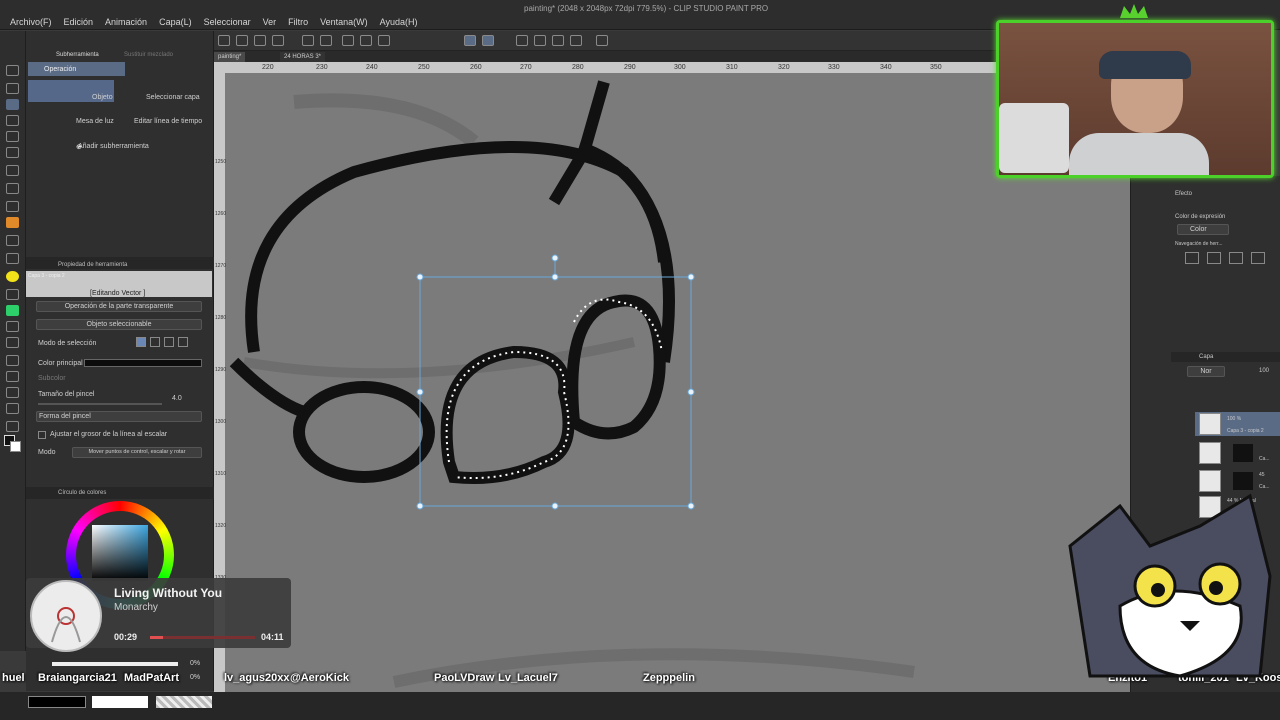 Image resolution: width=1280 pixels, height=720 pixels. What do you see at coordinates (528, 678) in the screenshot?
I see `chat-name: Lv_Lacuel7` at bounding box center [528, 678].